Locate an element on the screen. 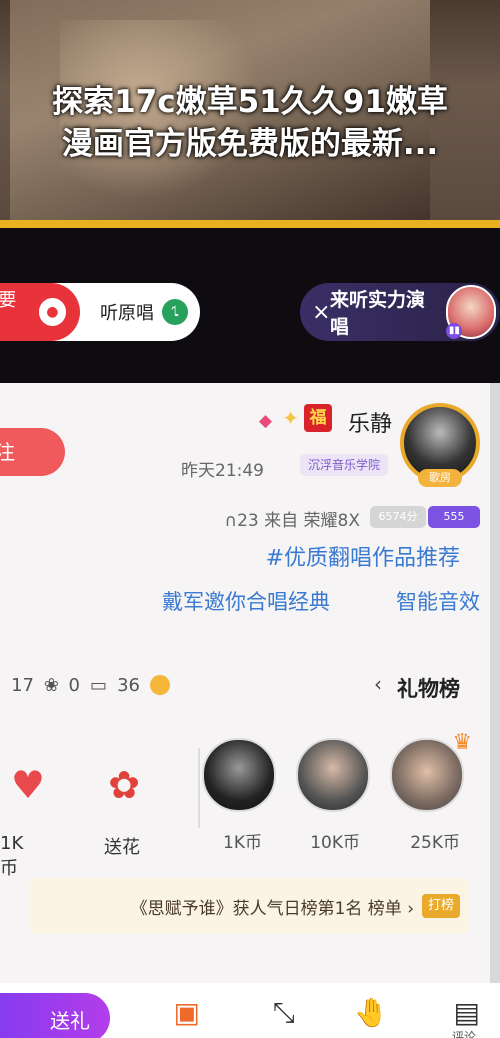  notice-label: 打榜 is located at coordinates (440, 906).